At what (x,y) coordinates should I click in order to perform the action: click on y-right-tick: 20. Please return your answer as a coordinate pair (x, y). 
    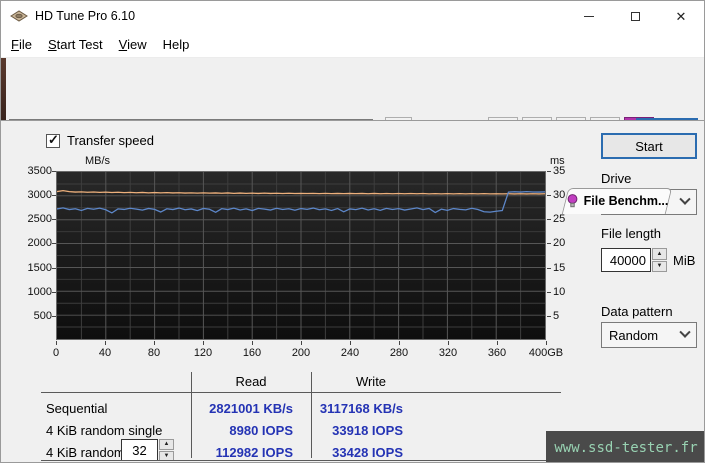
    Looking at the image, I should click on (559, 243).